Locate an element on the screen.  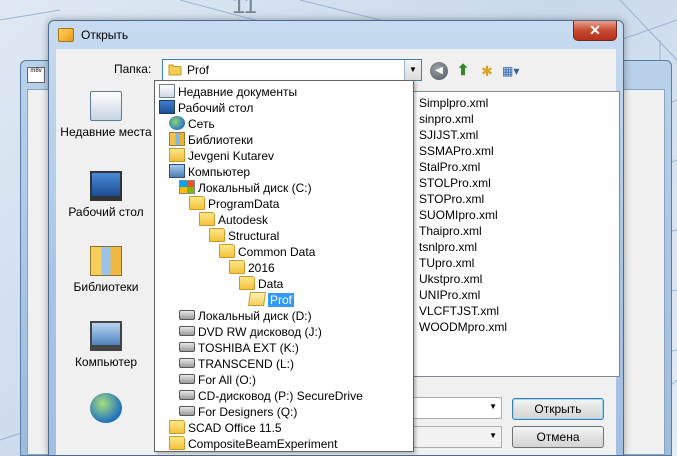
dropdown-item: Structural is located at coordinates (244, 235).